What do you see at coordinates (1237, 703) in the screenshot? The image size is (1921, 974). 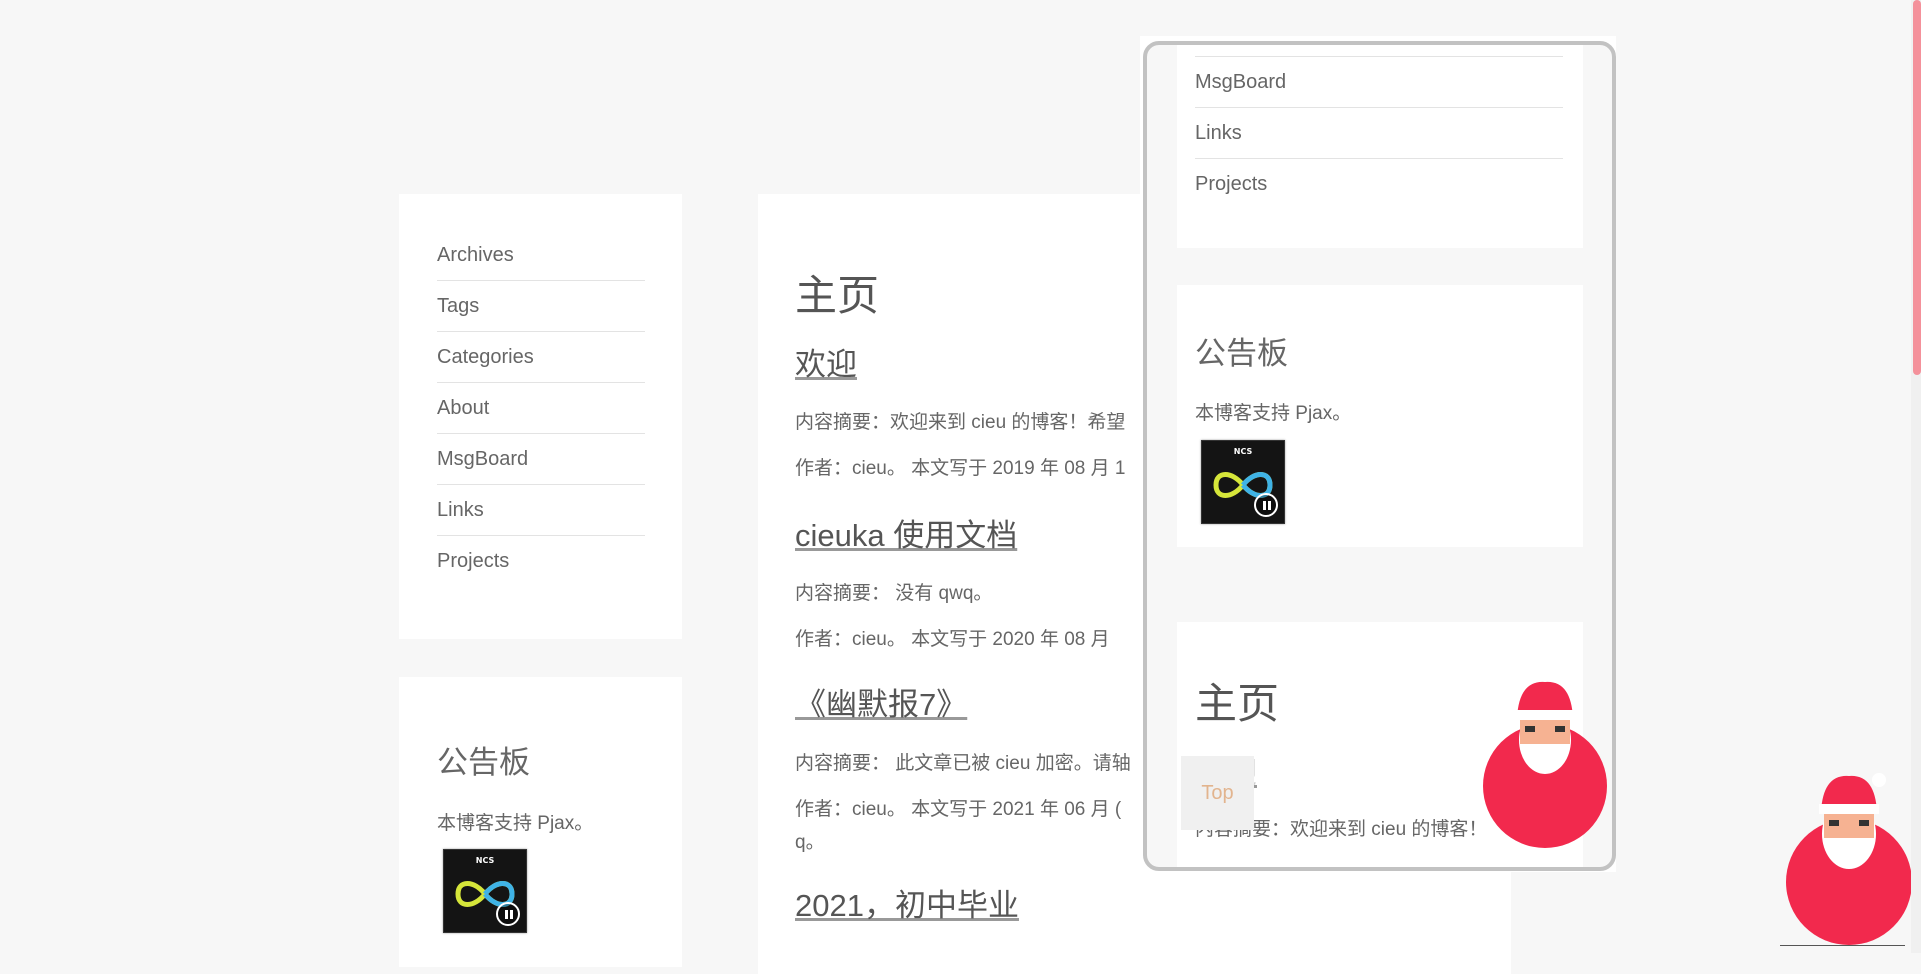 I see `preview-page-title: 主页` at bounding box center [1237, 703].